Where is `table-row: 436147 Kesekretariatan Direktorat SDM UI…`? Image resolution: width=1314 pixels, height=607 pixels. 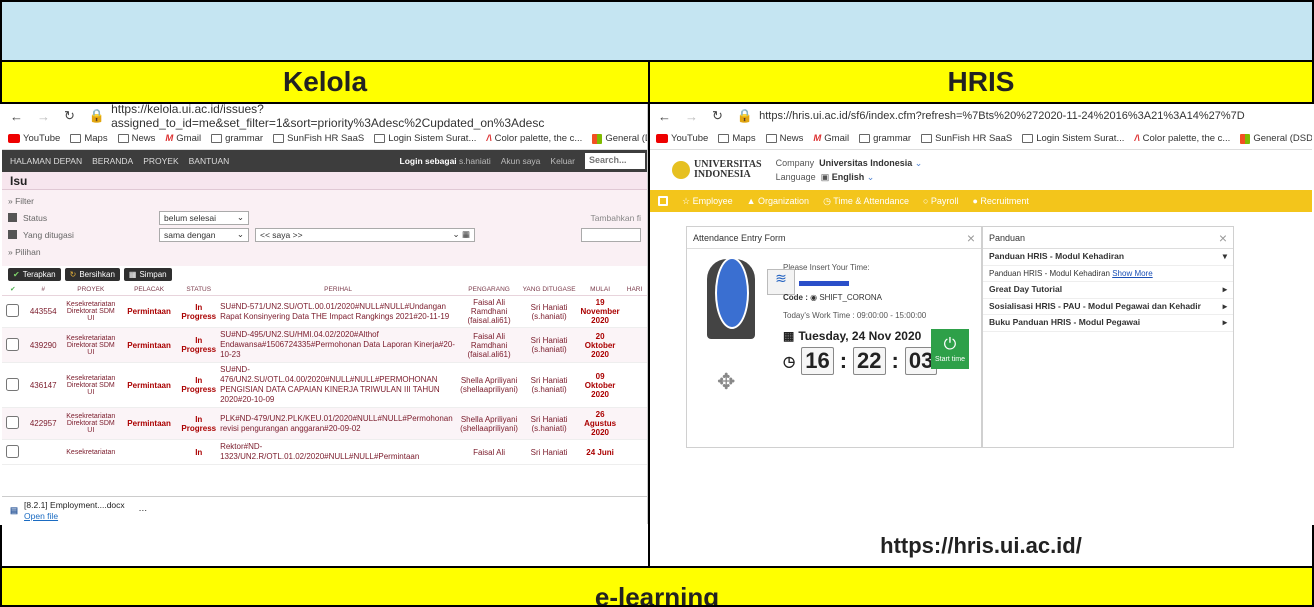
table-row: 436147 Kesekretariatan Direktorat SDM UI… is located at coordinates (324, 385).